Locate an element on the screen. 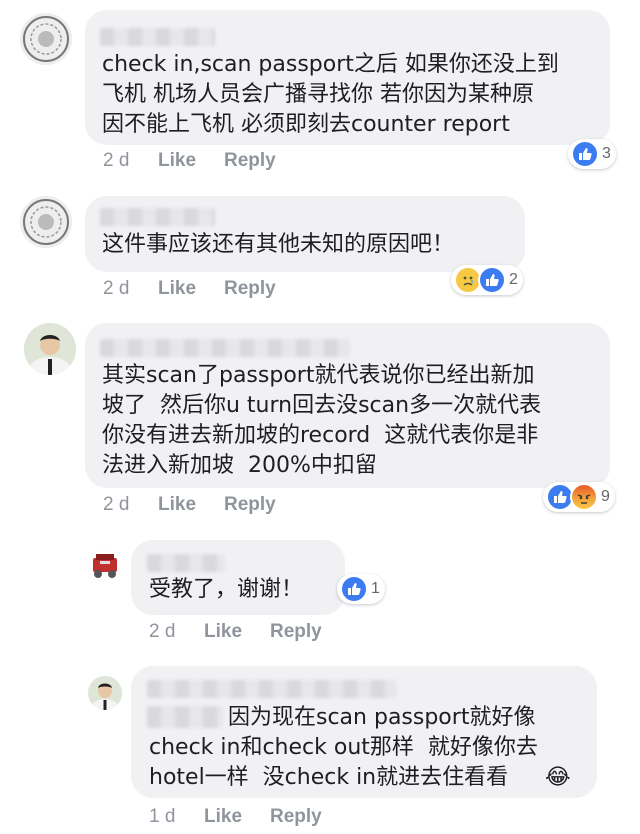  comment-line: 受教了，谢谢！ is located at coordinates (226, 589).